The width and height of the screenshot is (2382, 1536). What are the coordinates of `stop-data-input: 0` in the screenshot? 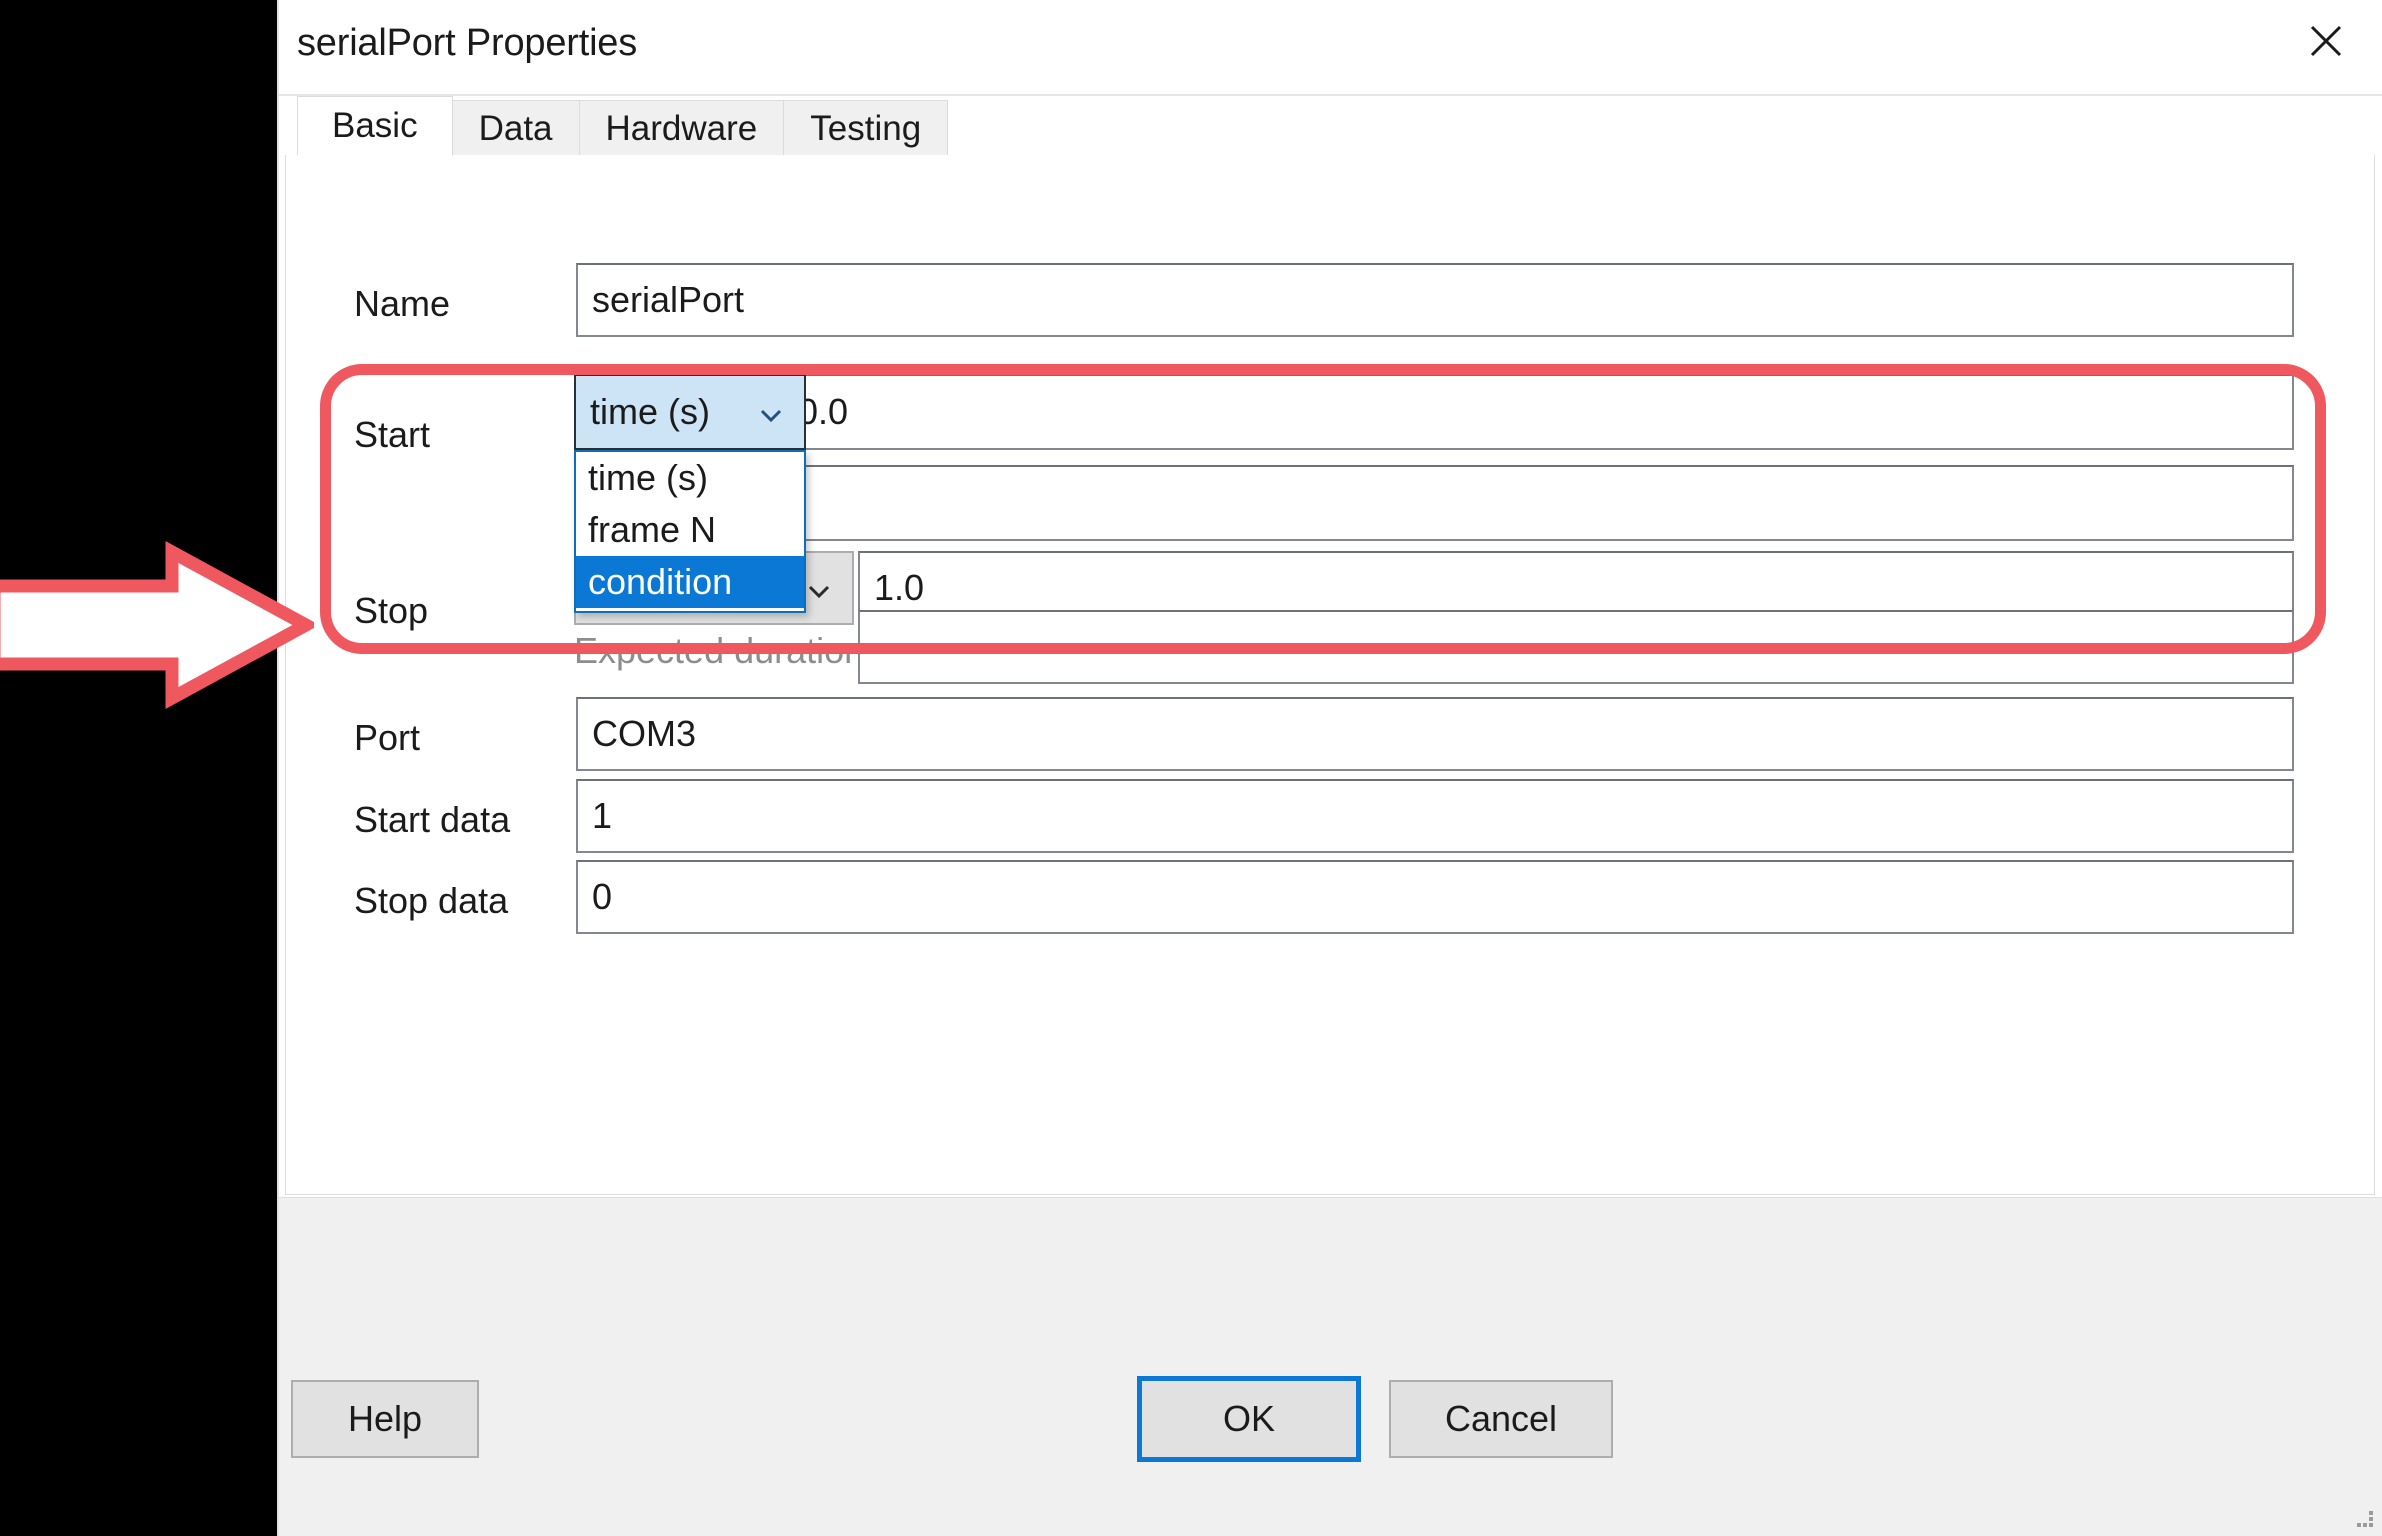 It's located at (1435, 897).